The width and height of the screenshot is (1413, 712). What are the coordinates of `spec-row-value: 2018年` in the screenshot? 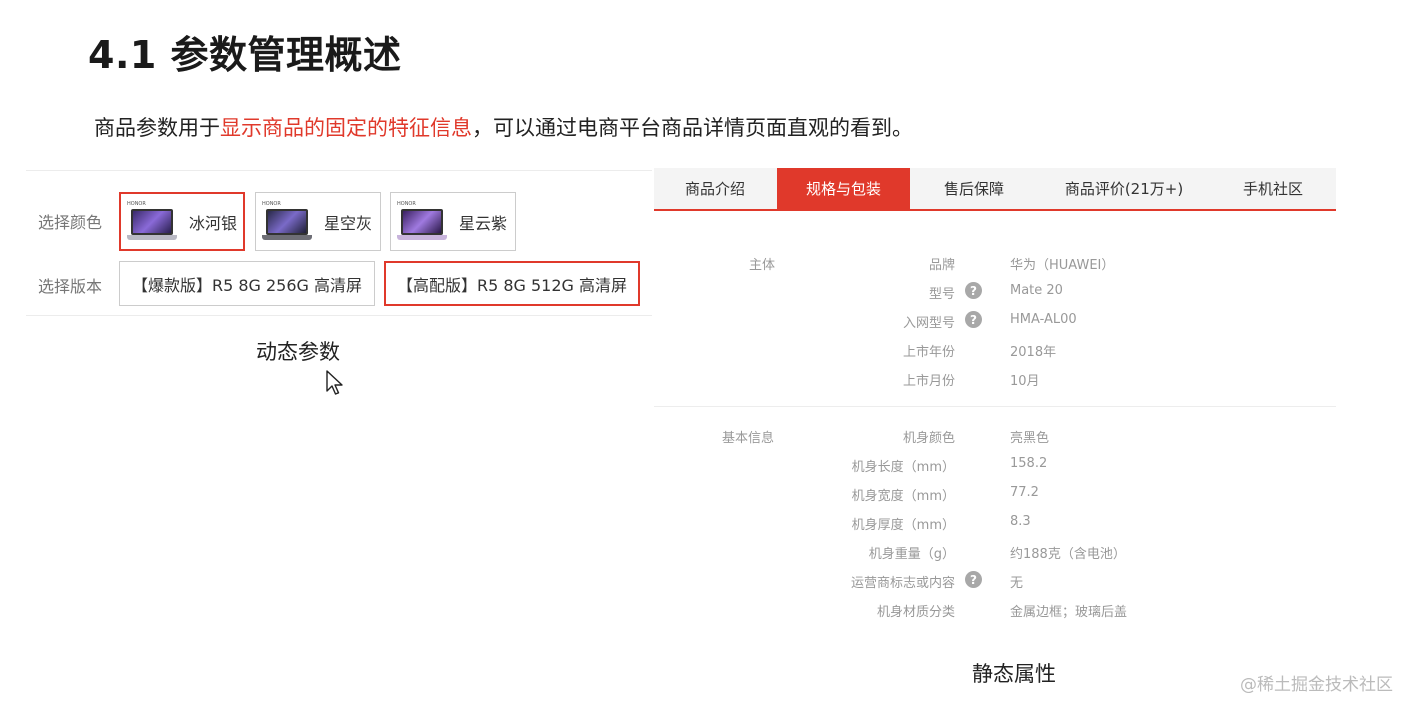 It's located at (1033, 352).